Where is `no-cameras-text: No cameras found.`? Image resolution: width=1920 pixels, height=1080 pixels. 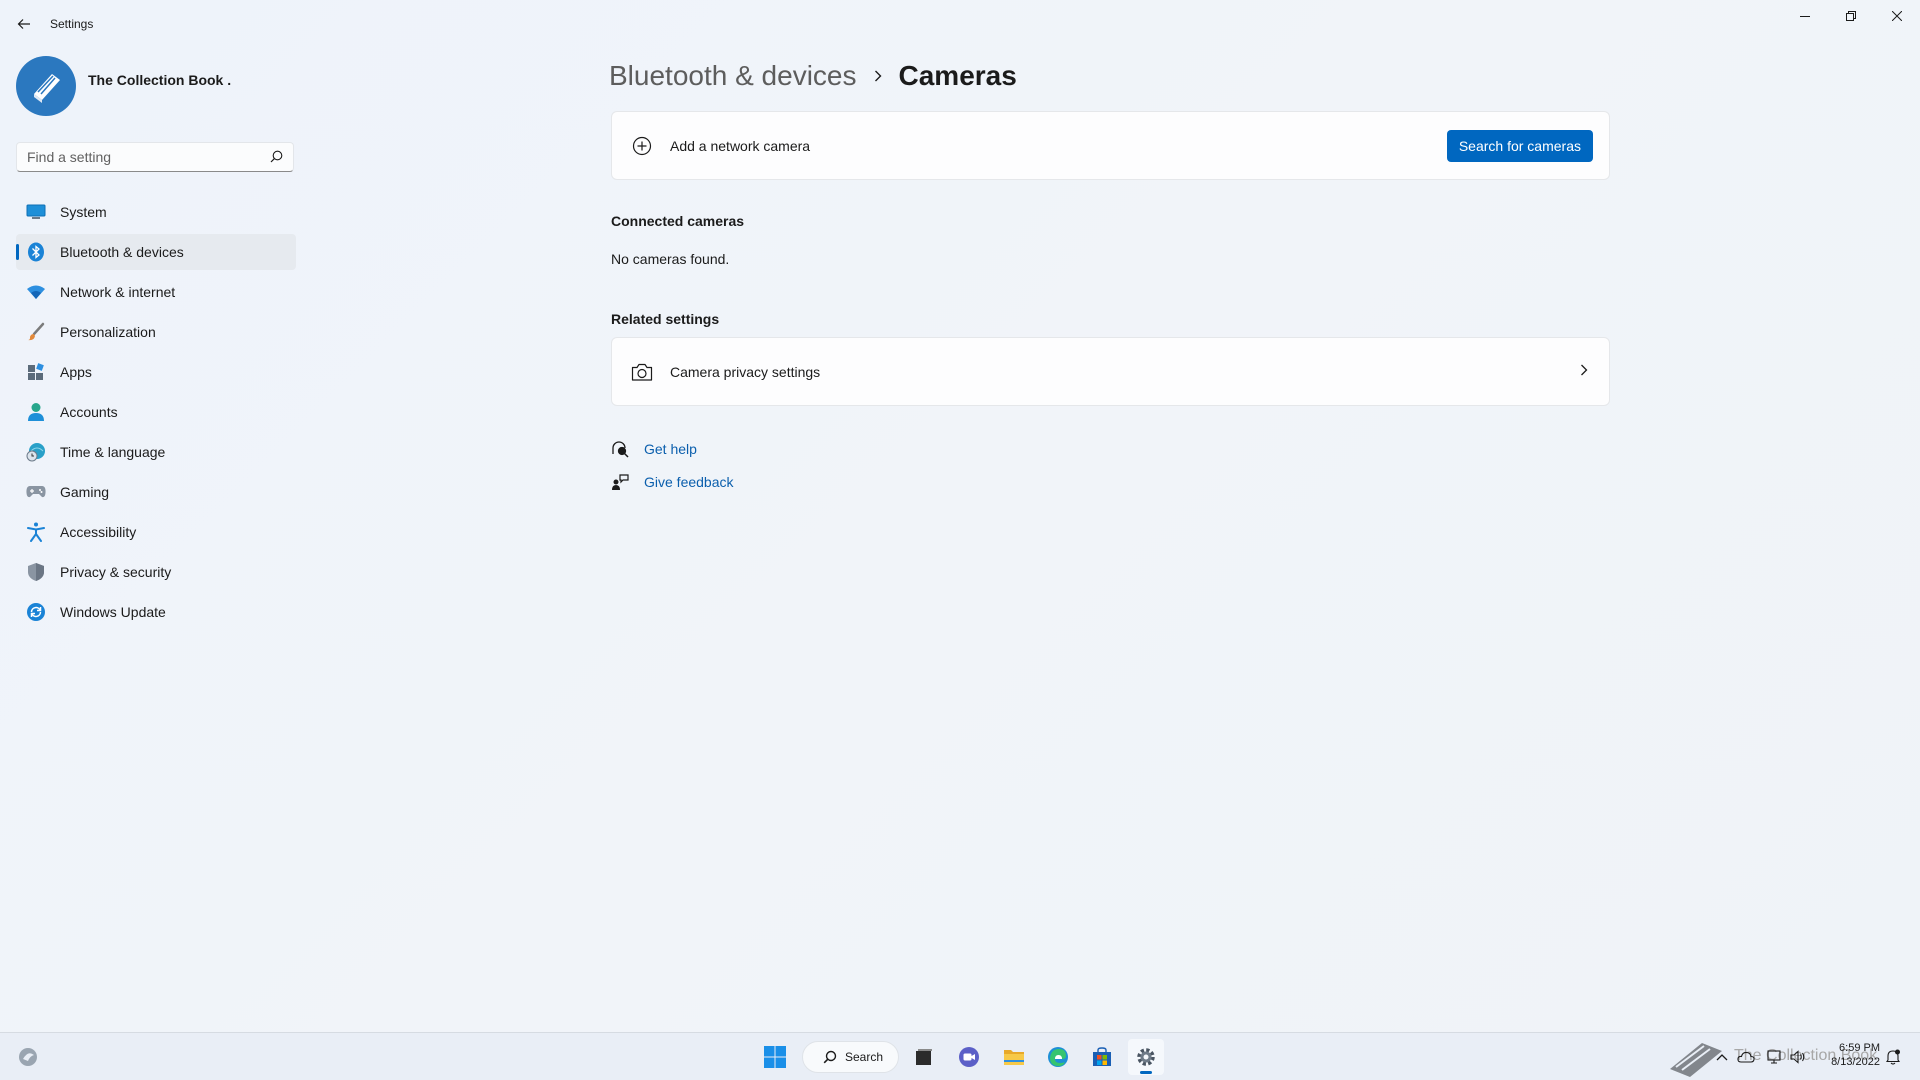
no-cameras-text: No cameras found. is located at coordinates (670, 259).